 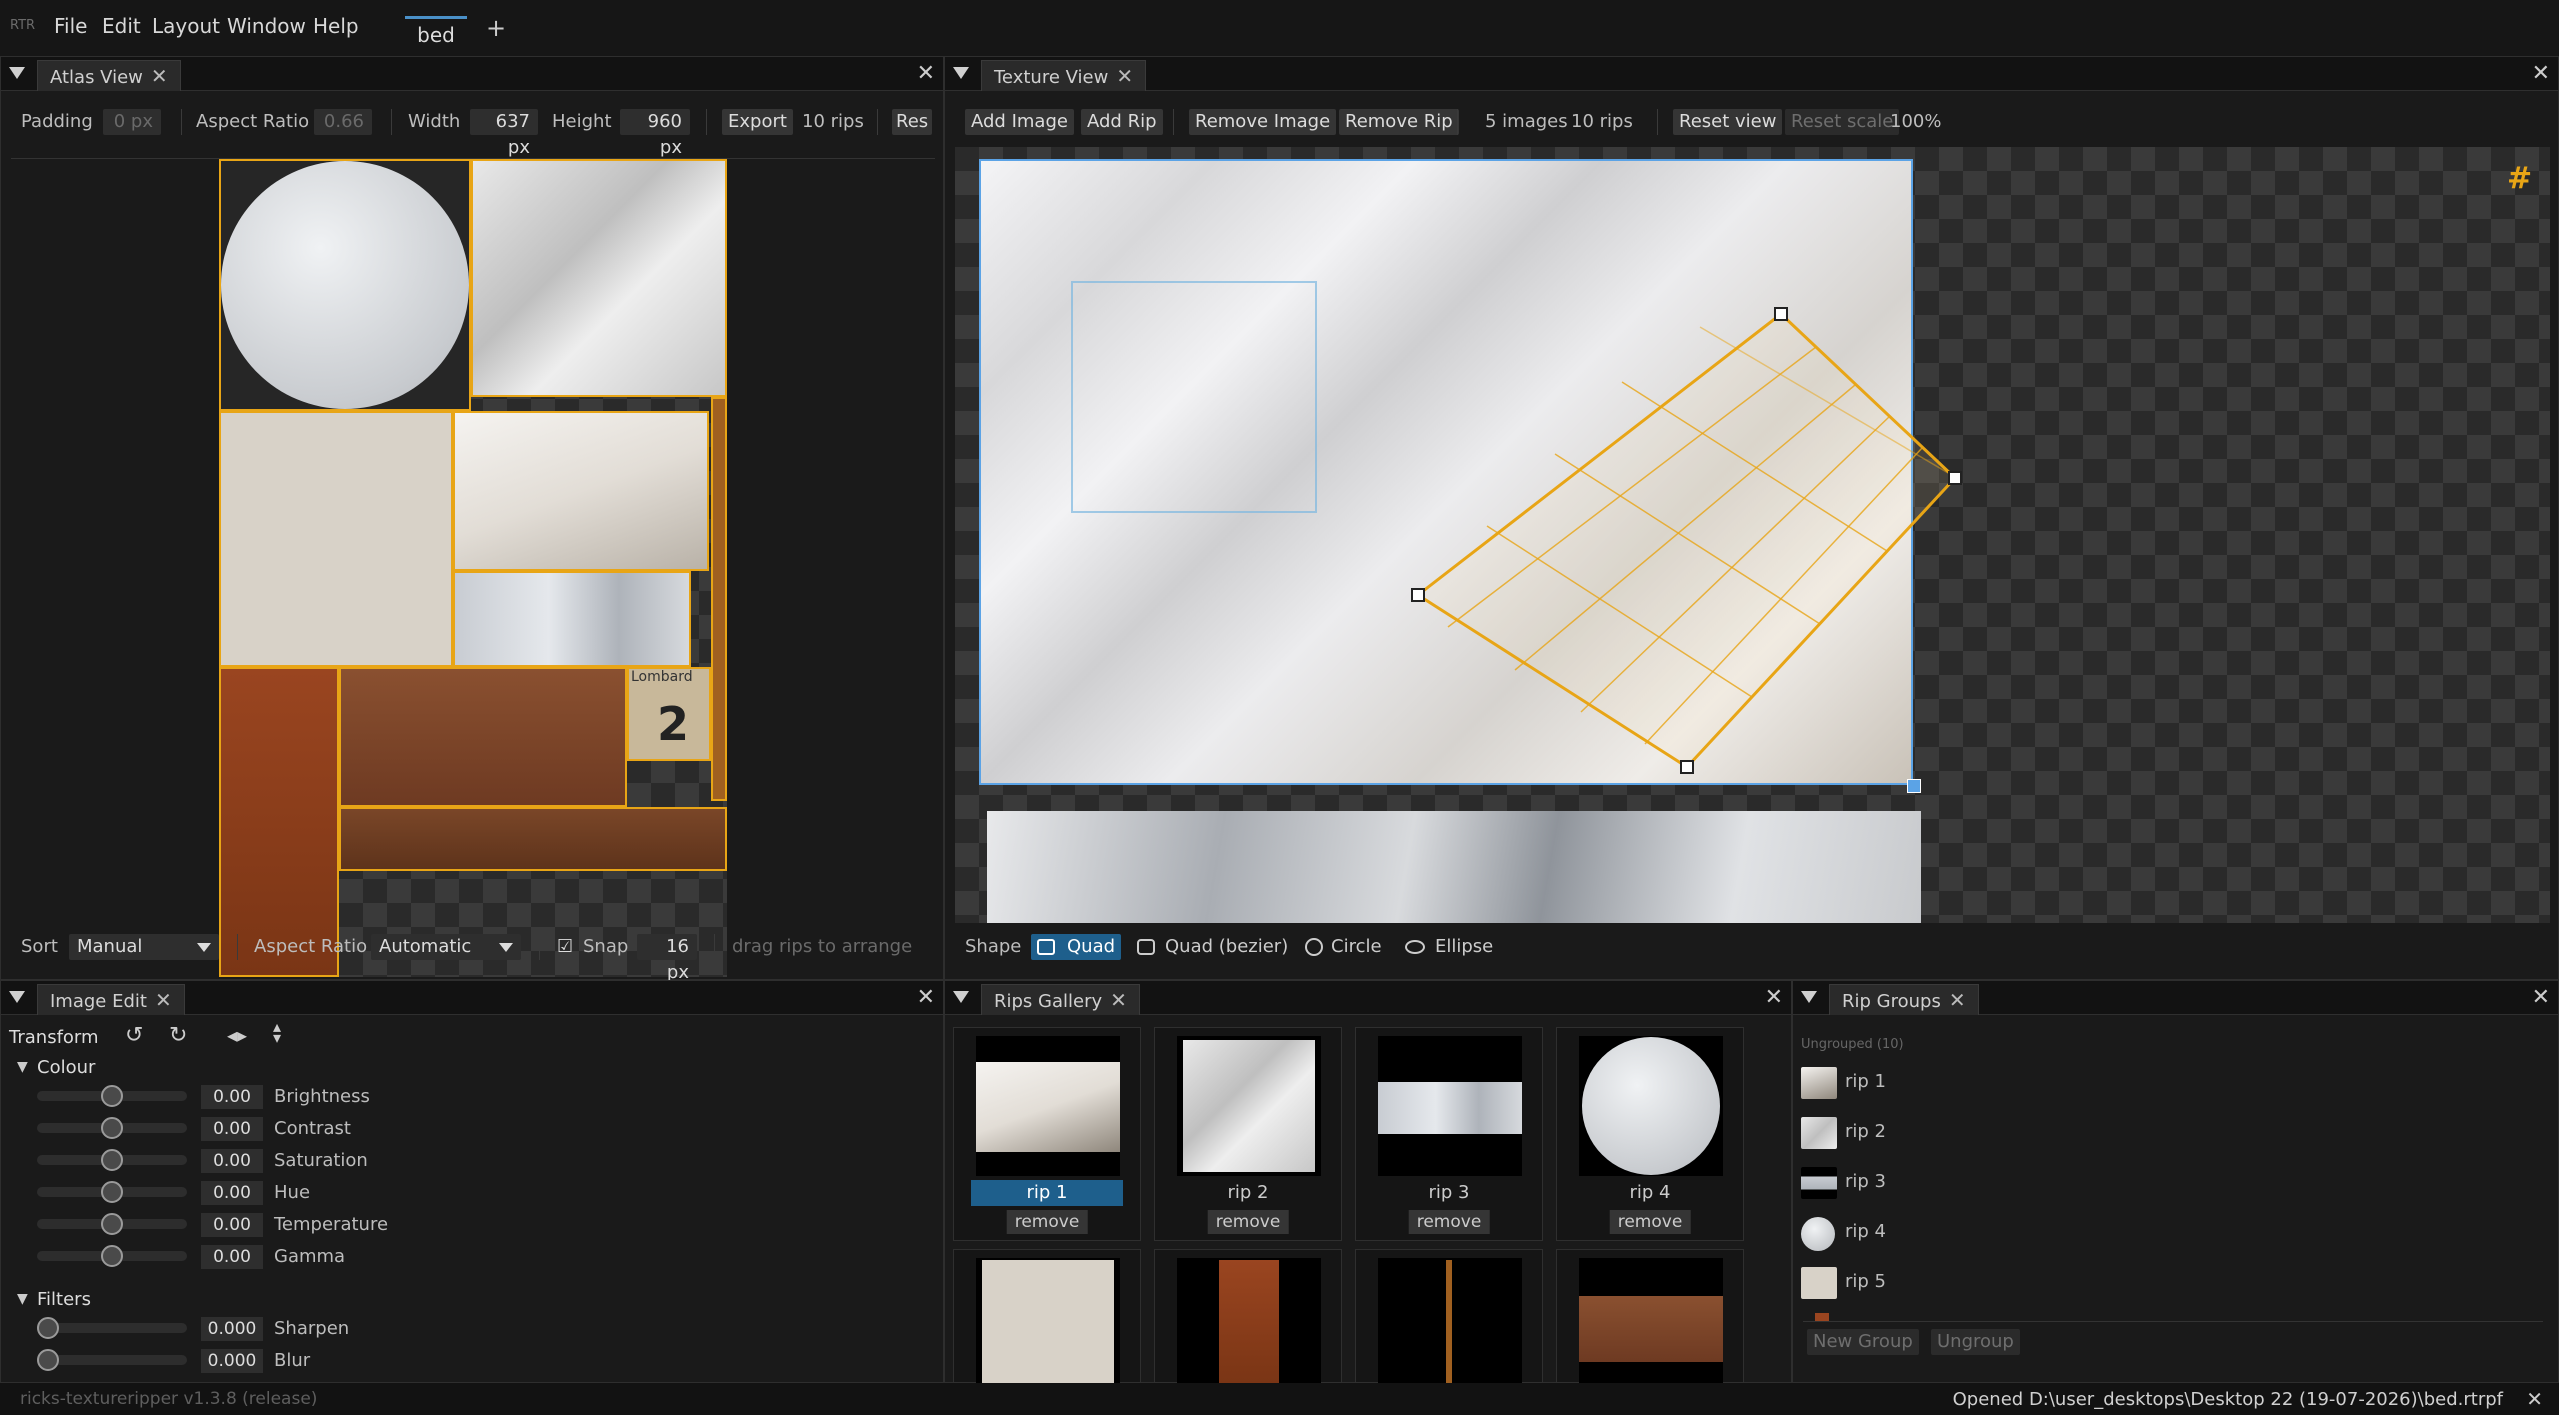 I want to click on blur-value: 0.000, so click(x=232, y=1361).